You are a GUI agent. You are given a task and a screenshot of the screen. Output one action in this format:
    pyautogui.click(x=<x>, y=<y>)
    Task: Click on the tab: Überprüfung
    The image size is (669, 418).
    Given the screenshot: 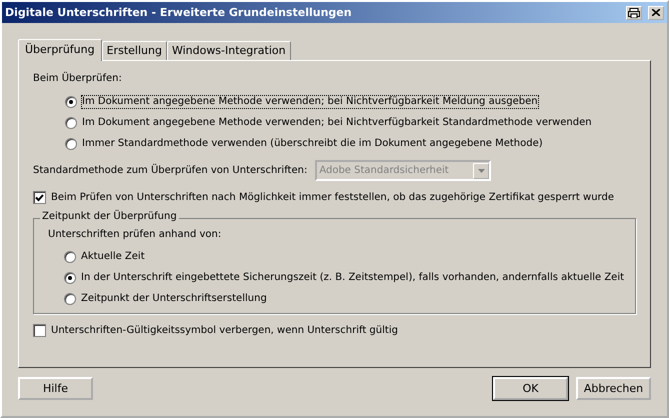 What is the action you would take?
    pyautogui.click(x=60, y=50)
    